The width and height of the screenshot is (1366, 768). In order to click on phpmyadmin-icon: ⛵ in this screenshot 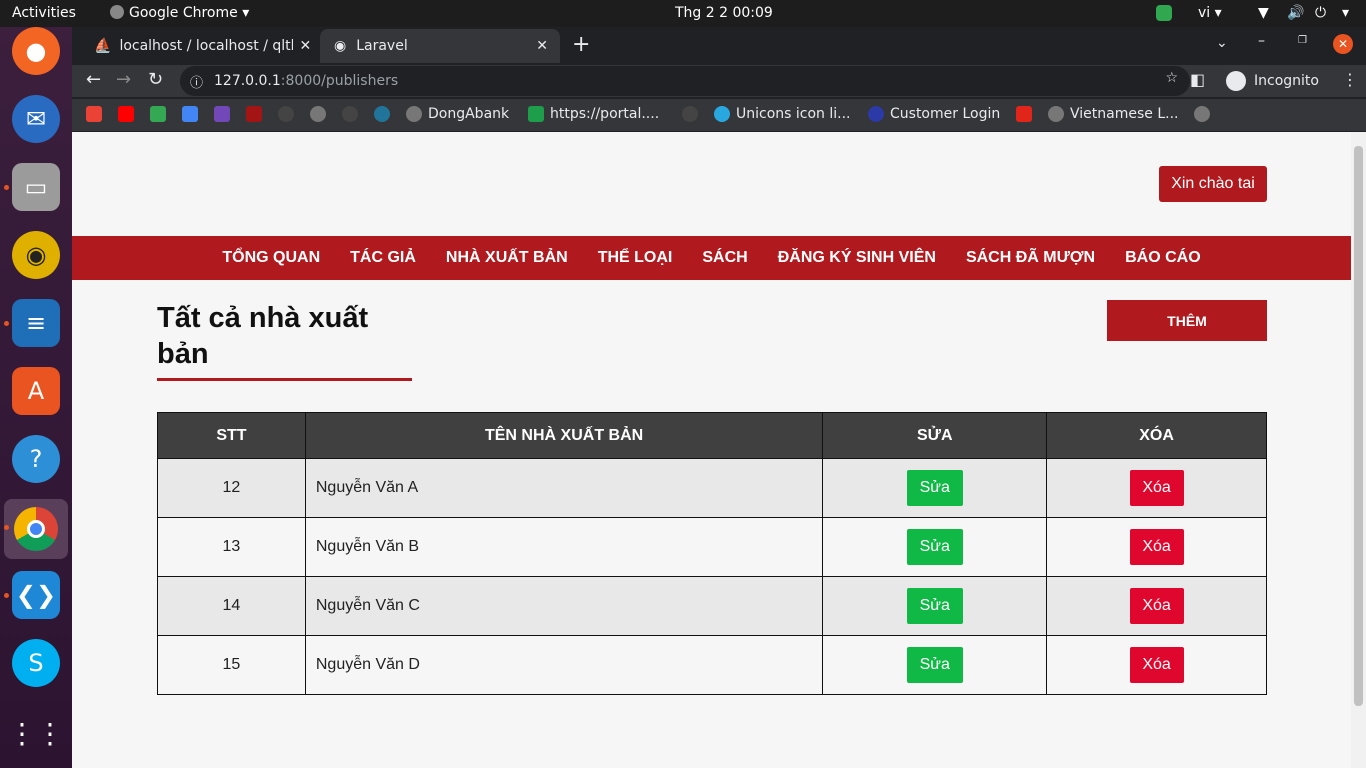, I will do `click(103, 46)`.